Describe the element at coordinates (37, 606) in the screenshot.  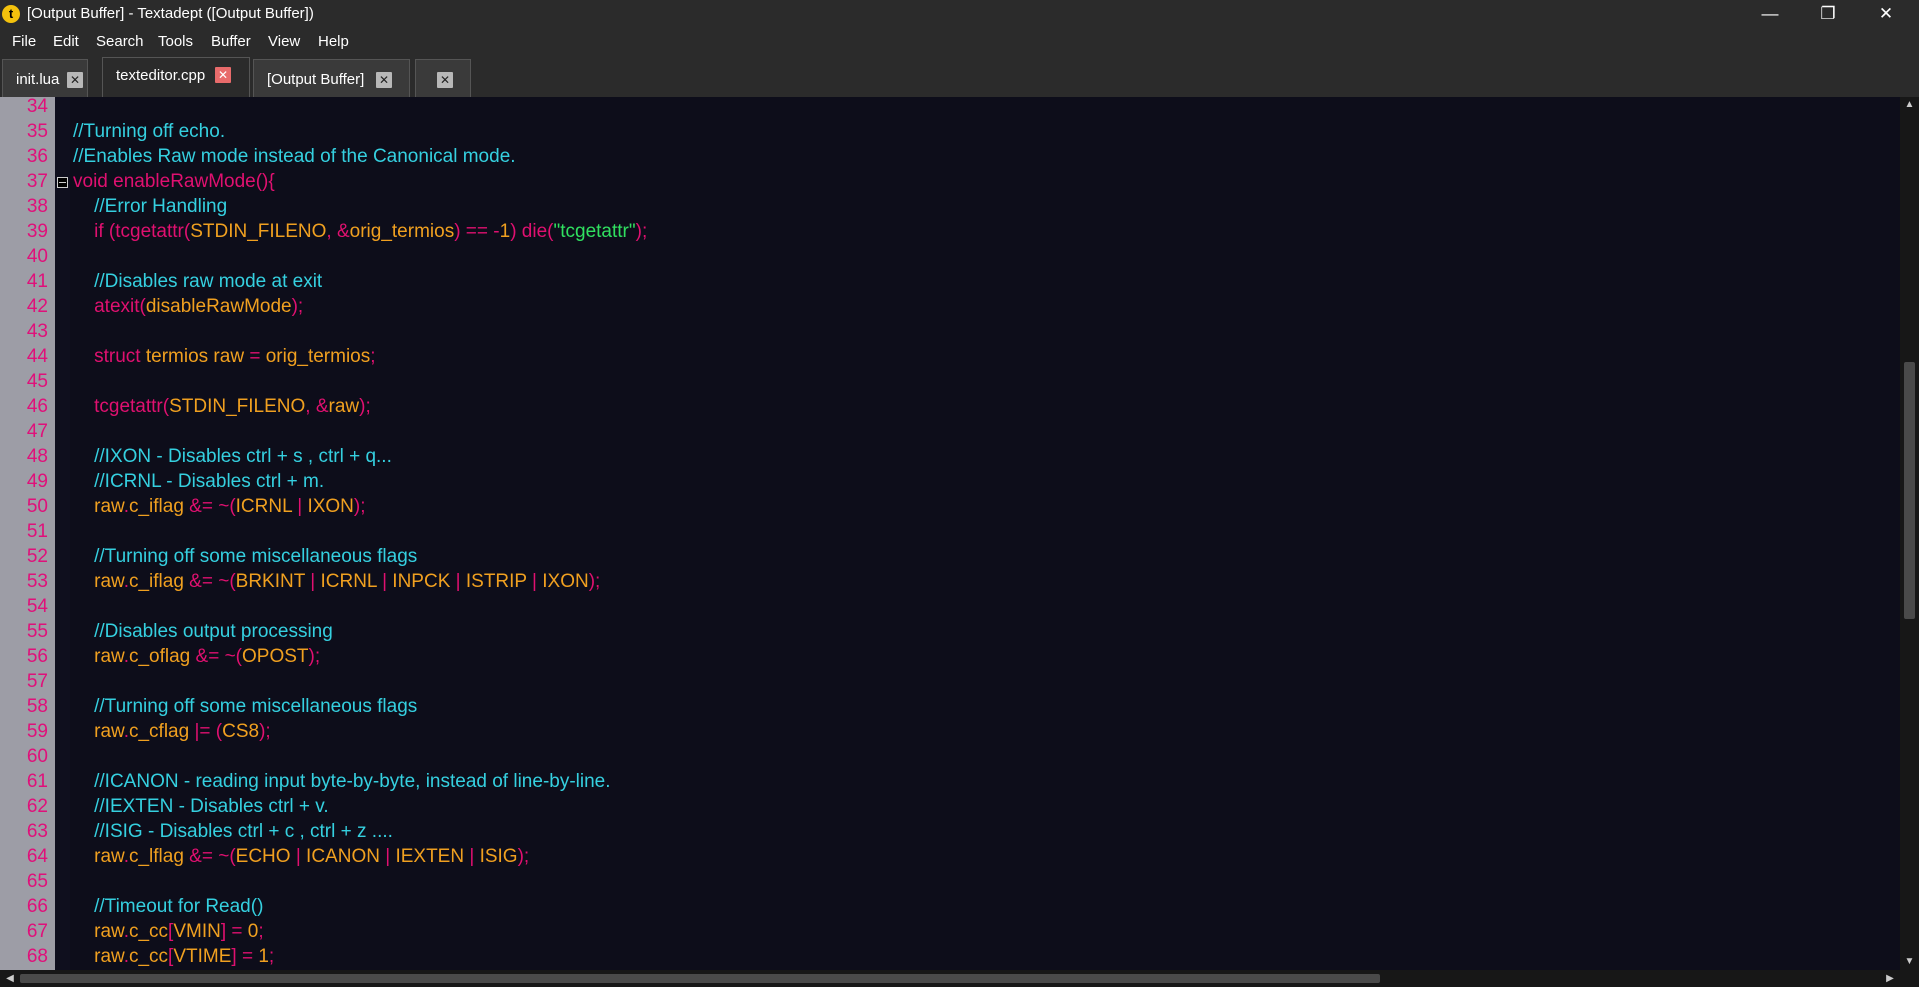
I see `line-number: 54` at that location.